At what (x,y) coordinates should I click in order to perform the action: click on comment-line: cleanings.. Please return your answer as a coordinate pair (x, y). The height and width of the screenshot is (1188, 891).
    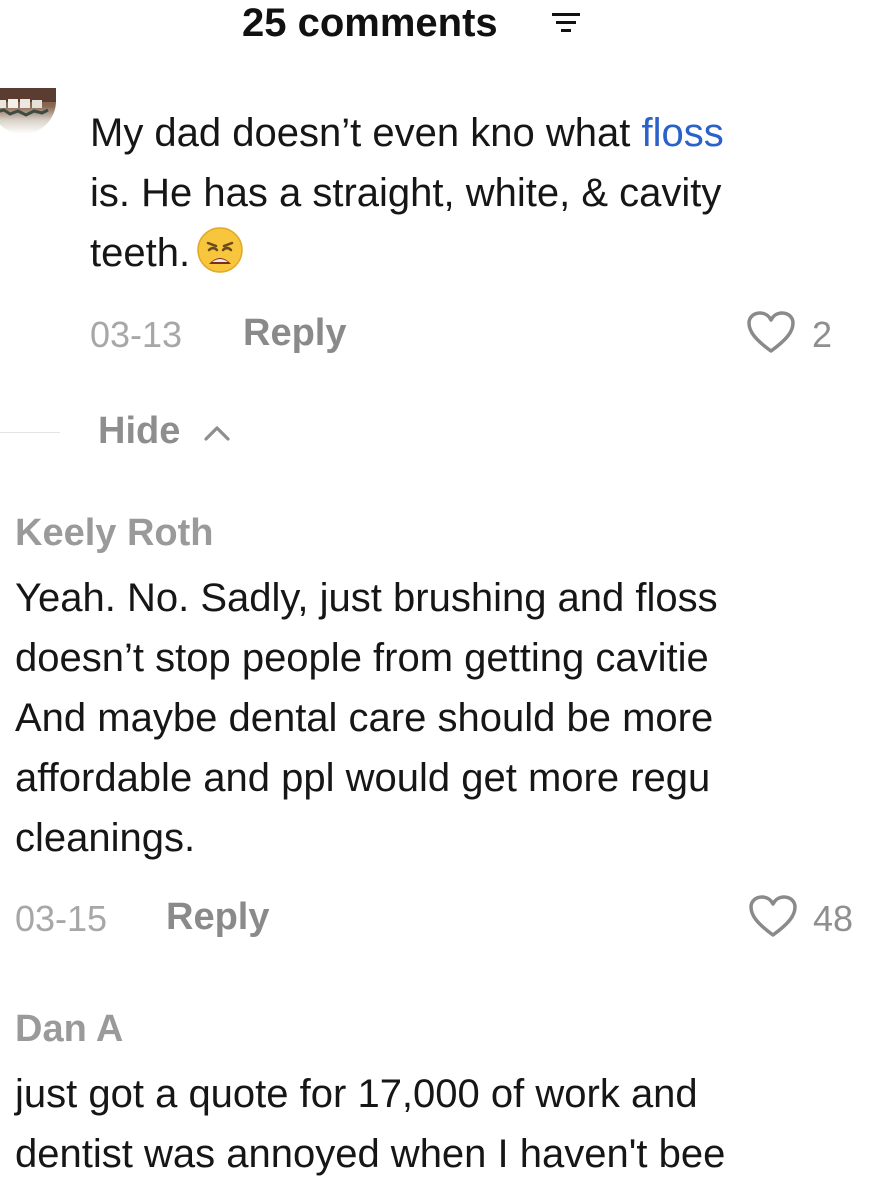
    Looking at the image, I should click on (105, 838).